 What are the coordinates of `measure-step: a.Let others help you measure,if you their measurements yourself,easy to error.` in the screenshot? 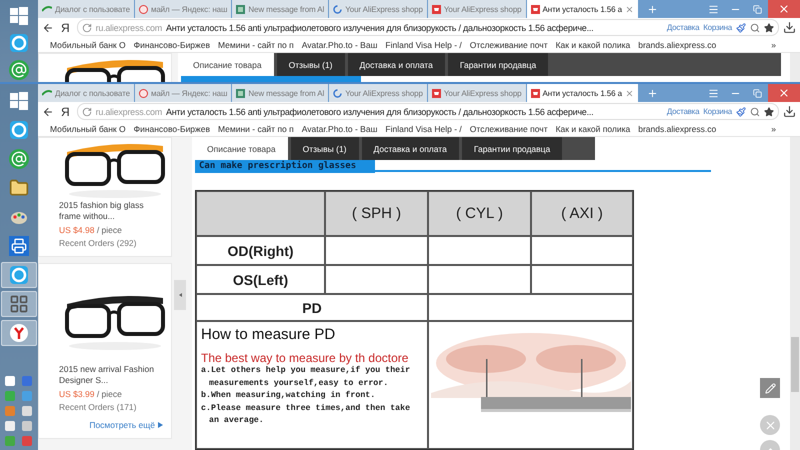 It's located at (312, 377).